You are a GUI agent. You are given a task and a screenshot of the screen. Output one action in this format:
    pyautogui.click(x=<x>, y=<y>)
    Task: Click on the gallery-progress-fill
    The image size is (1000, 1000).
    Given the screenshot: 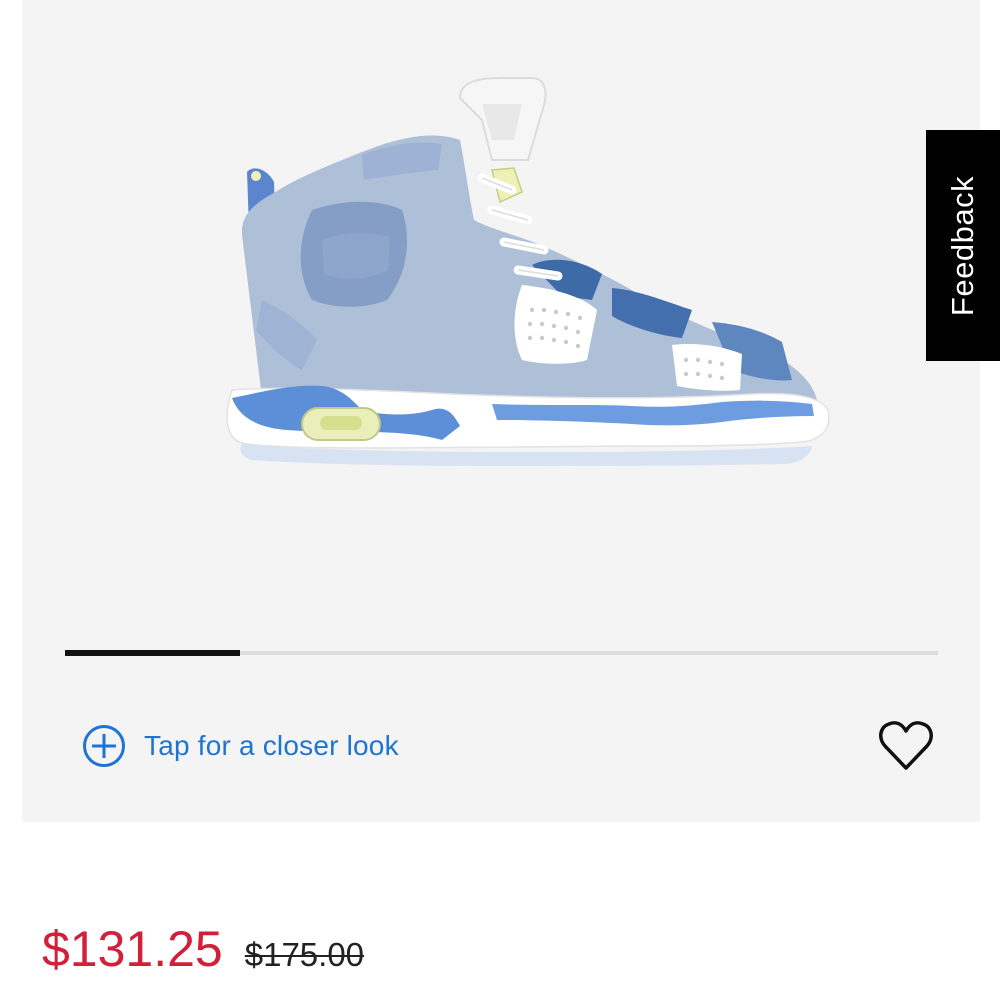 What is the action you would take?
    pyautogui.click(x=152, y=653)
    